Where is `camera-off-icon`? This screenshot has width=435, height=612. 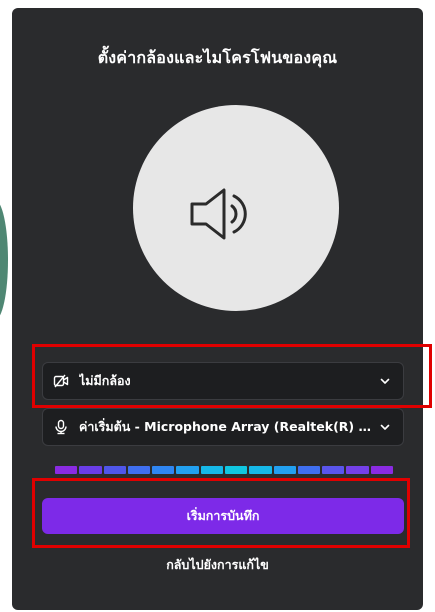
camera-off-icon is located at coordinates (61, 381).